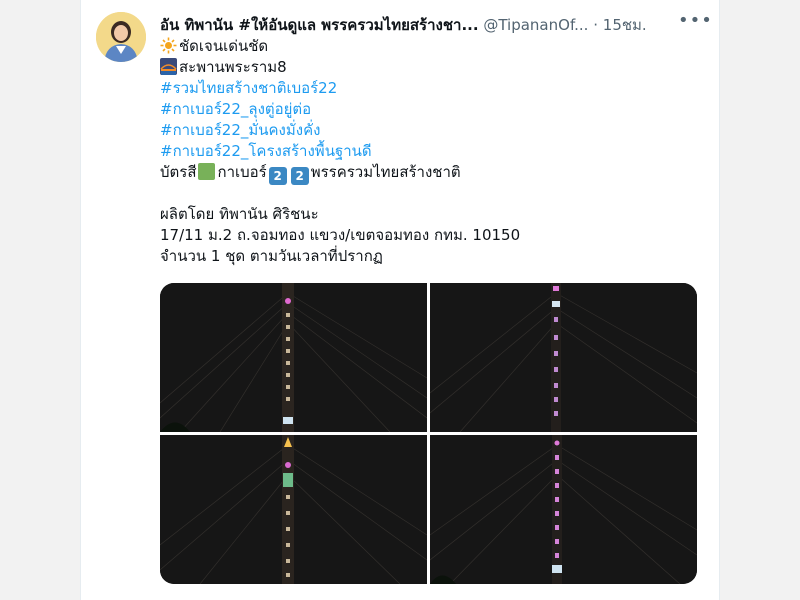 This screenshot has width=800, height=600. What do you see at coordinates (385, 172) in the screenshot?
I see `text-party-name: พรรครวมไทยสร้างชาติ` at bounding box center [385, 172].